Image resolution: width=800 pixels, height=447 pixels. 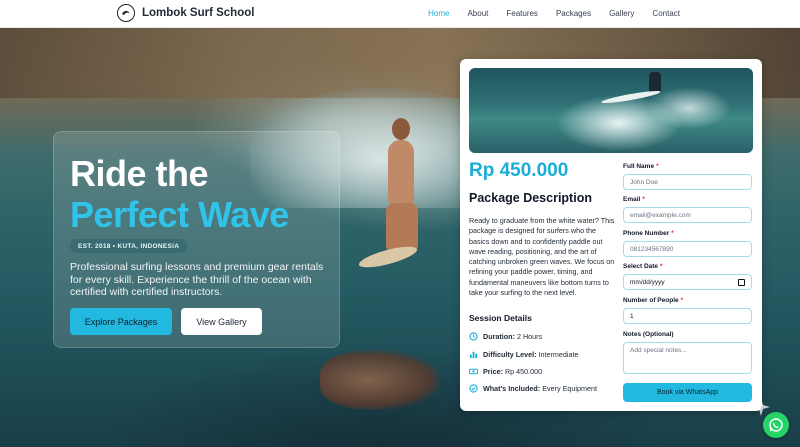 I want to click on hero-title-line1: Ride the, so click(x=139, y=173).